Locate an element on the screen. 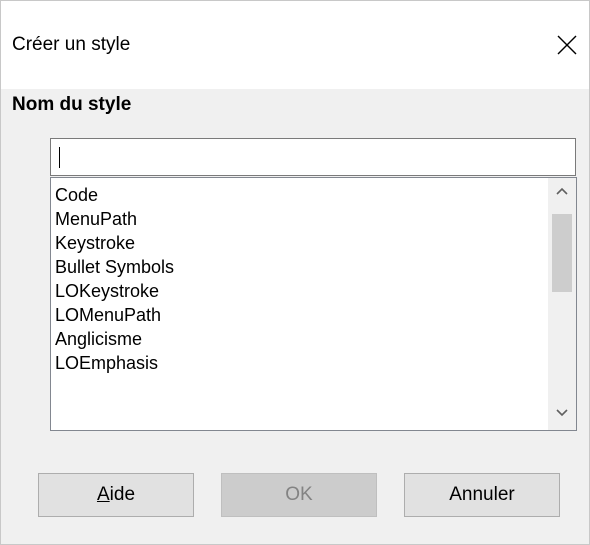 Image resolution: width=590 pixels, height=545 pixels. list-item: LOEmphasis is located at coordinates (114, 363).